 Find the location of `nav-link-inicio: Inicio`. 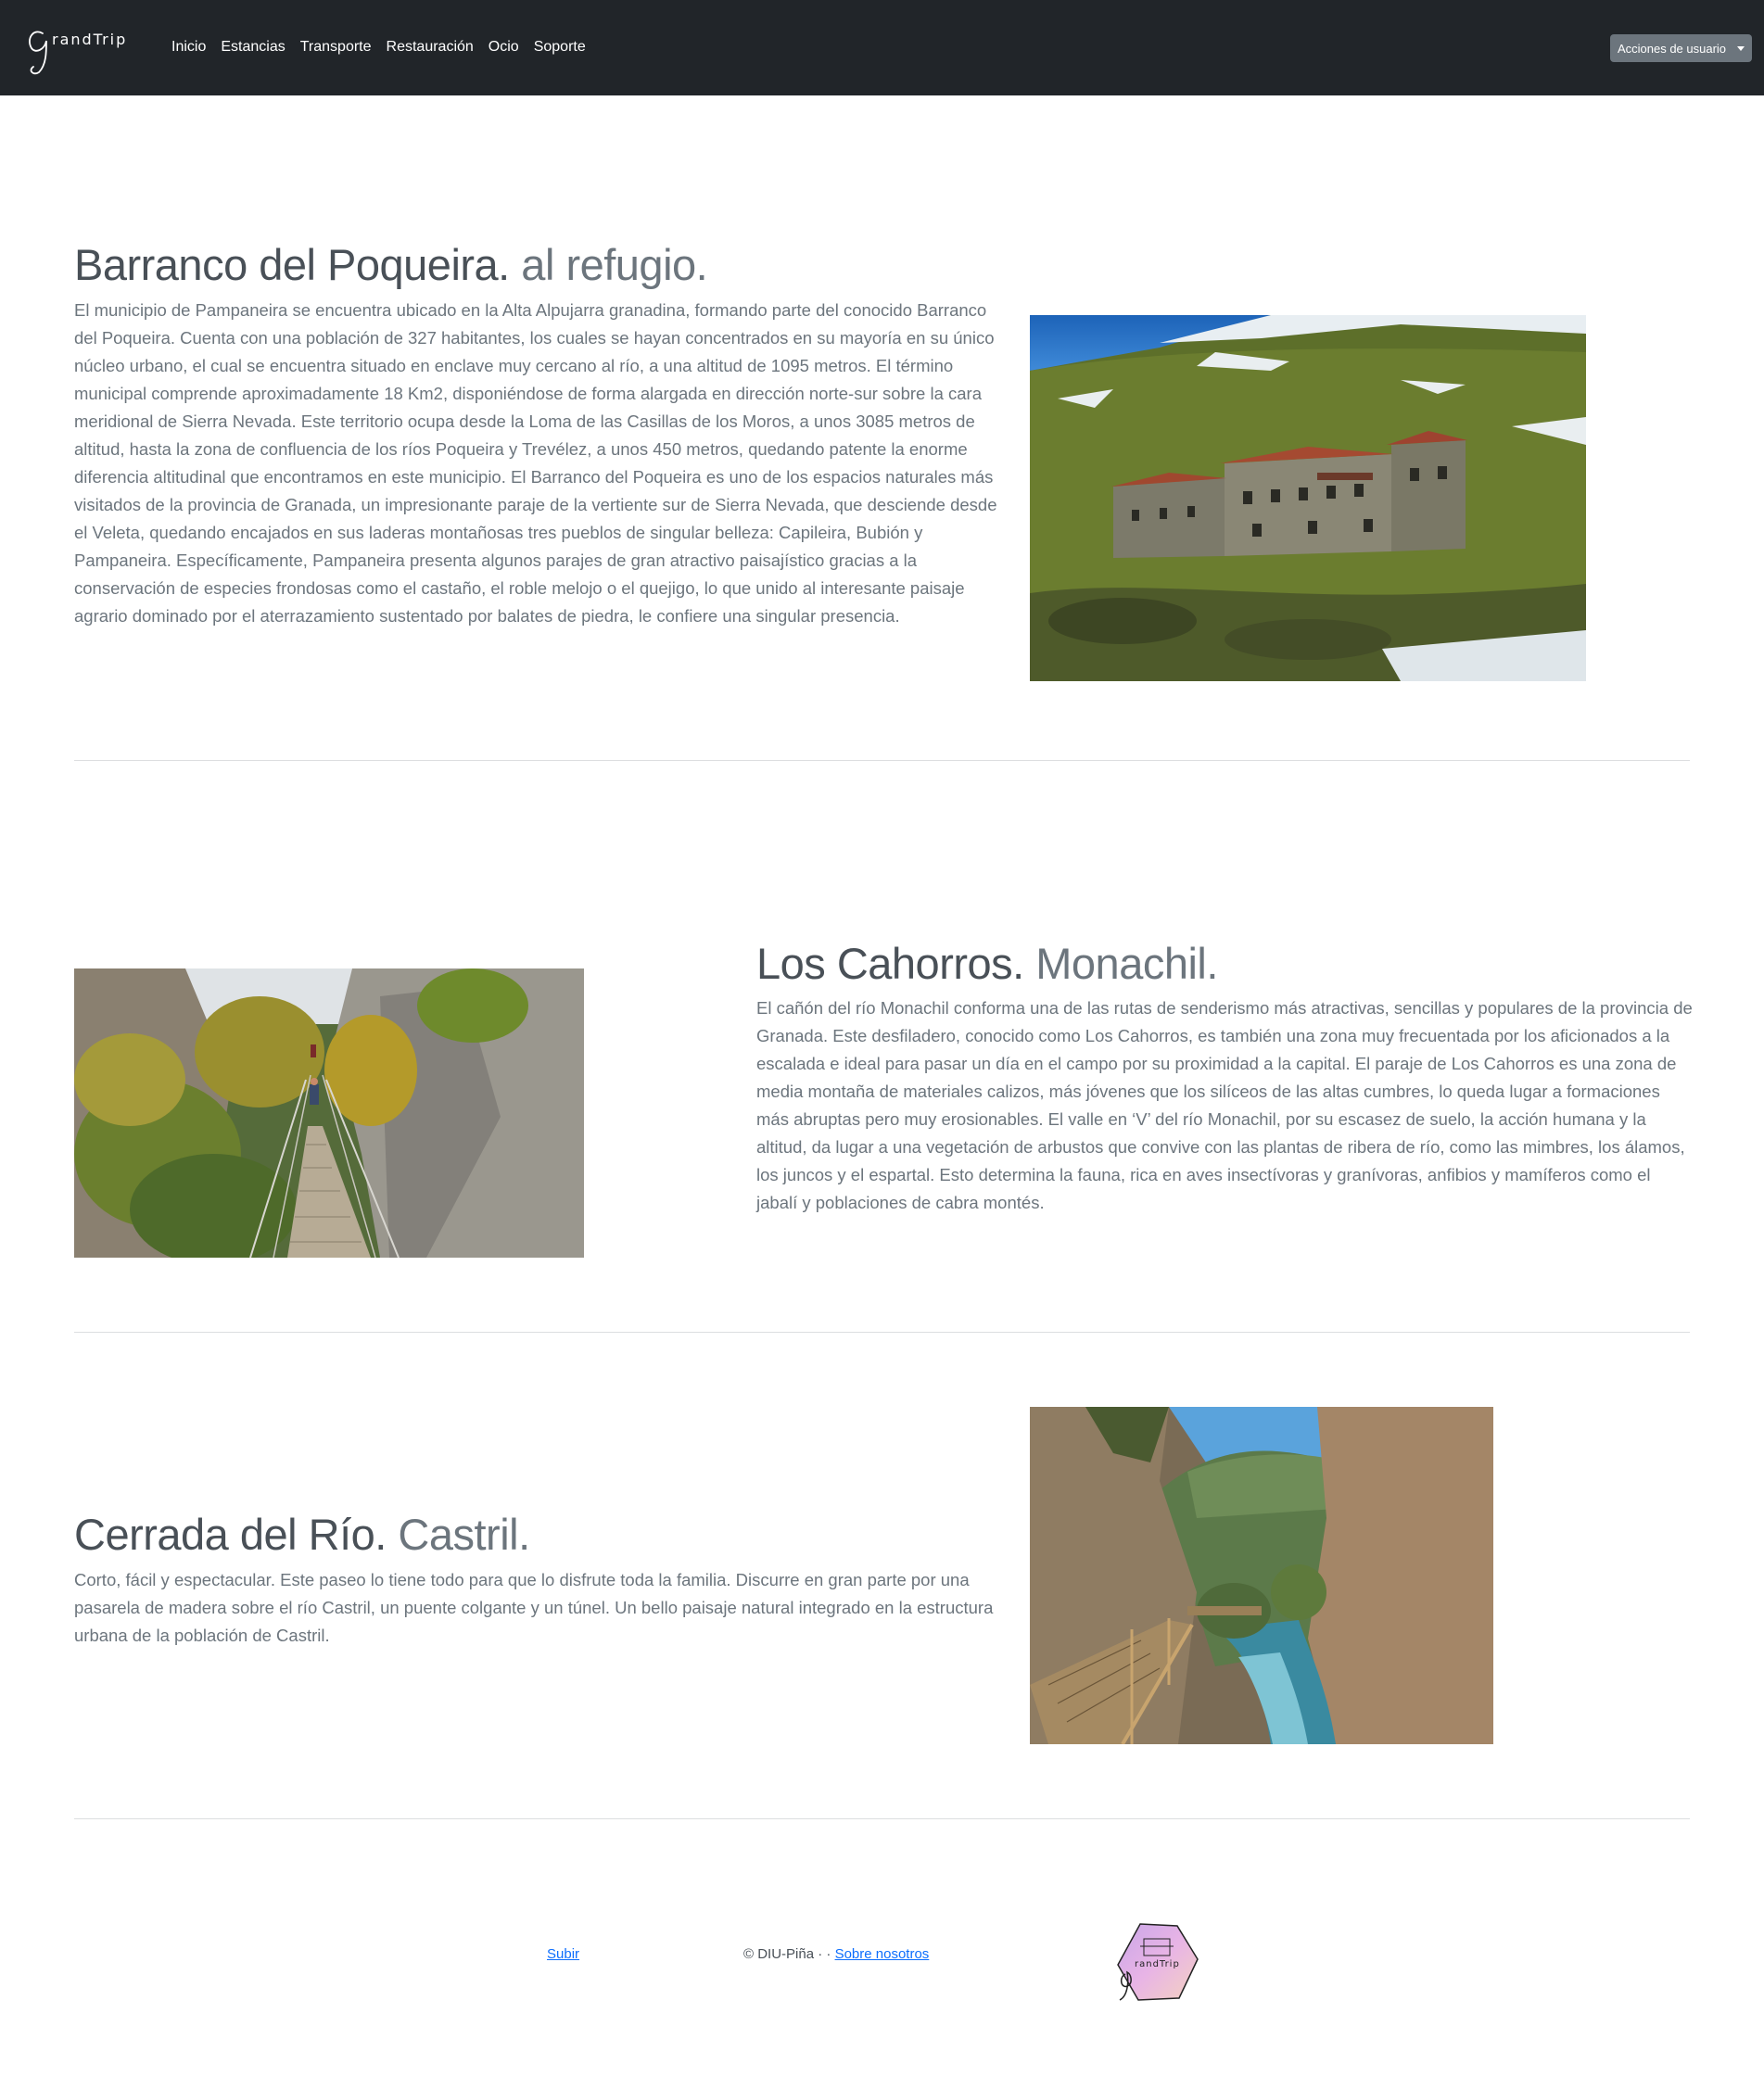

nav-link-inicio: Inicio is located at coordinates (188, 47).